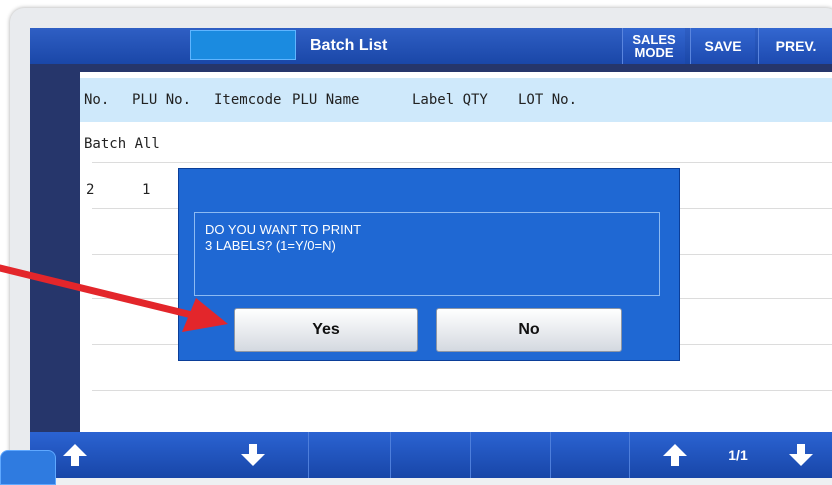  What do you see at coordinates (801, 455) in the screenshot?
I see `page-down-arrow-icon` at bounding box center [801, 455].